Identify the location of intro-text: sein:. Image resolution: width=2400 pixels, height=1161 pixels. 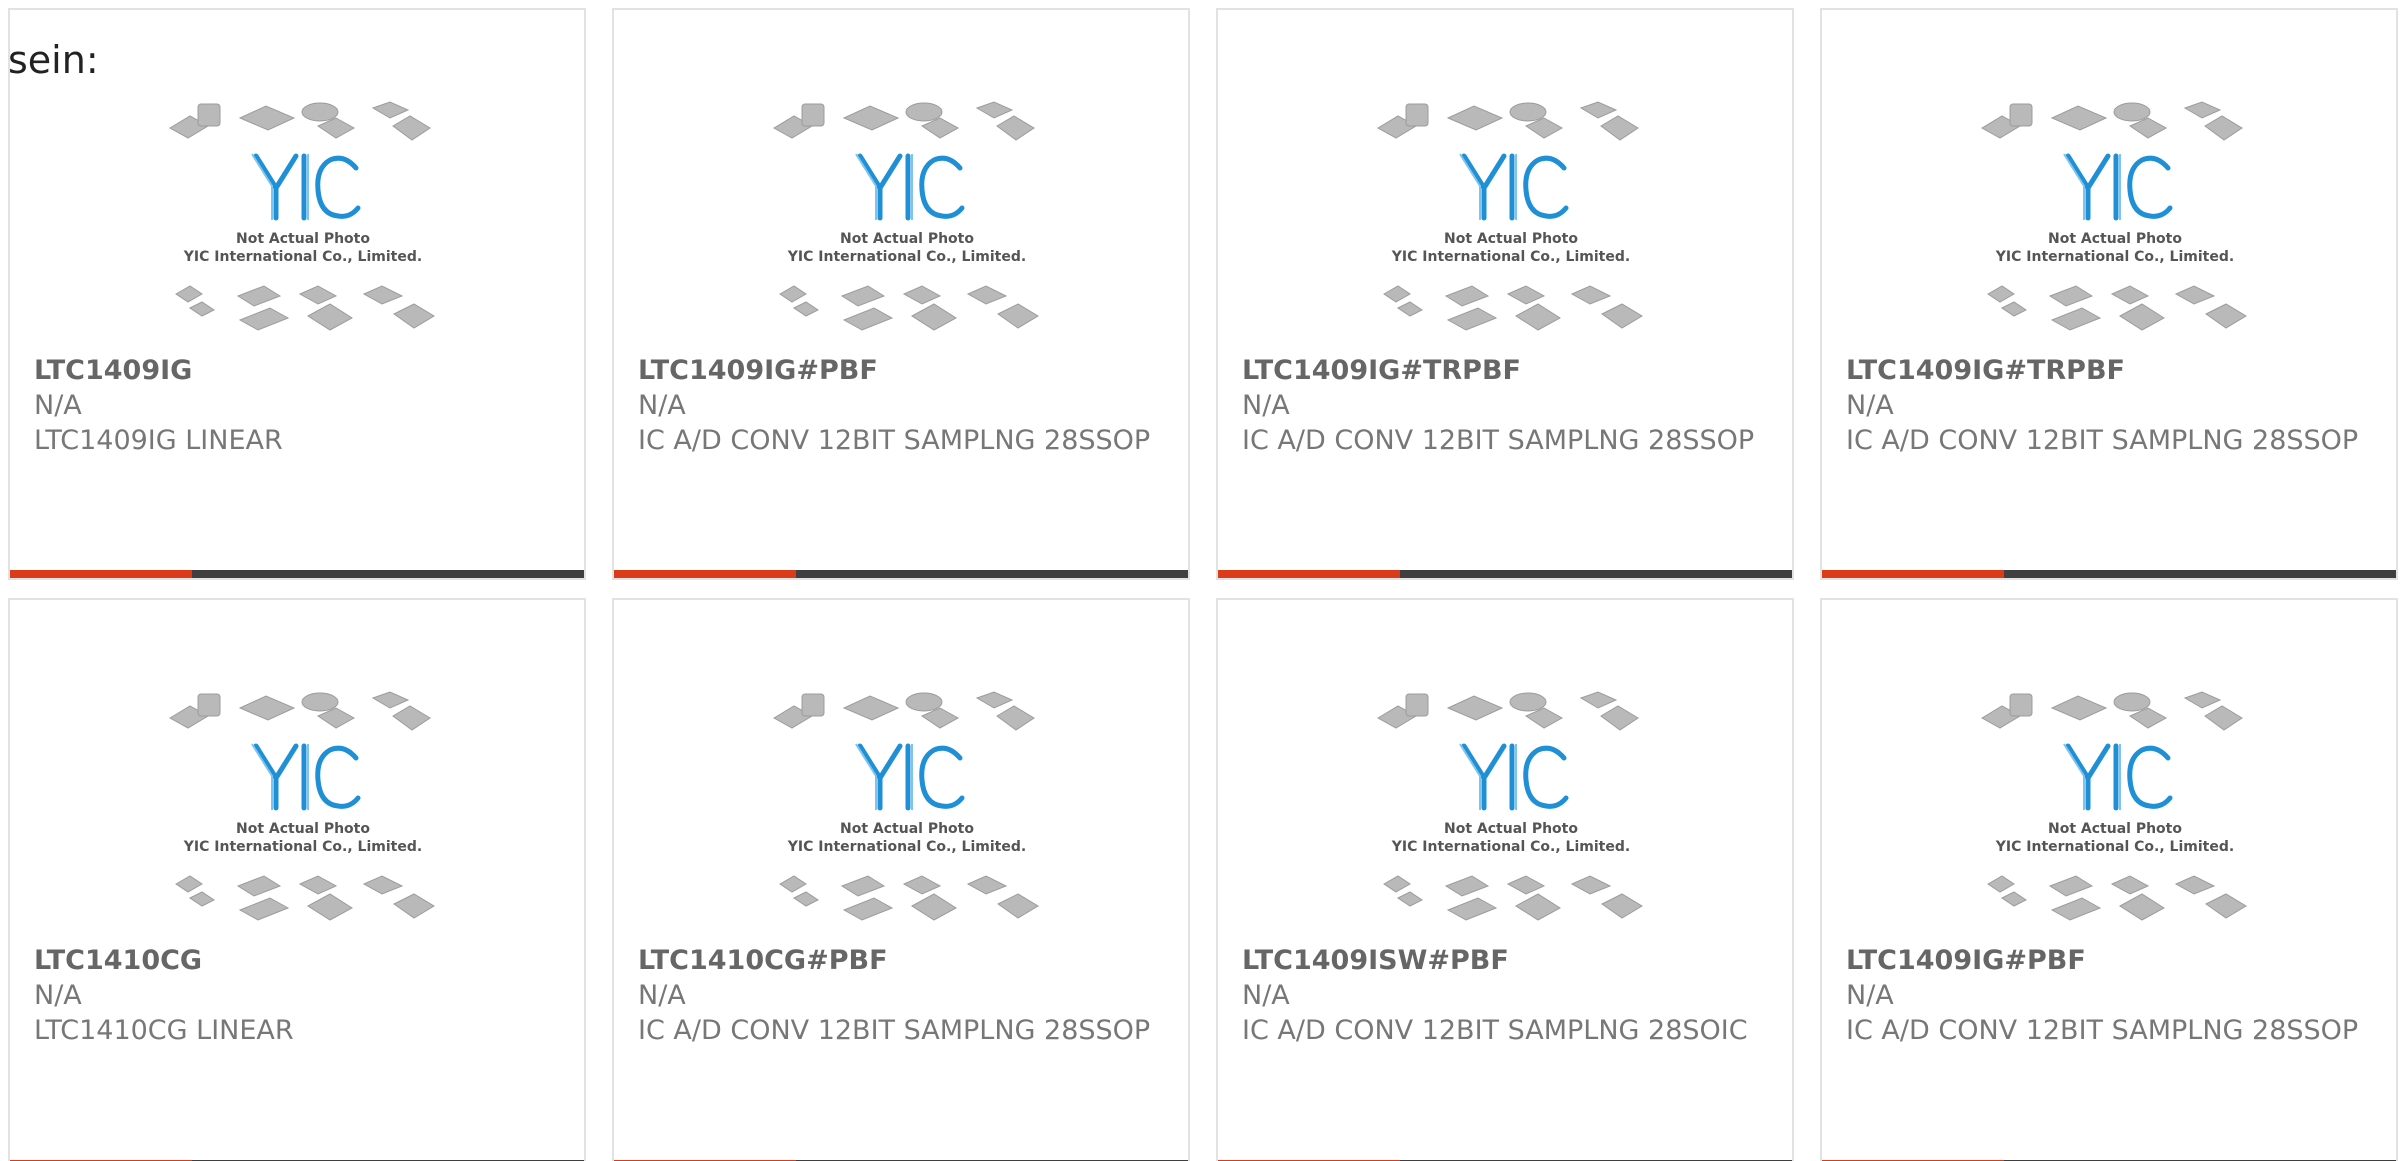
(53, 60).